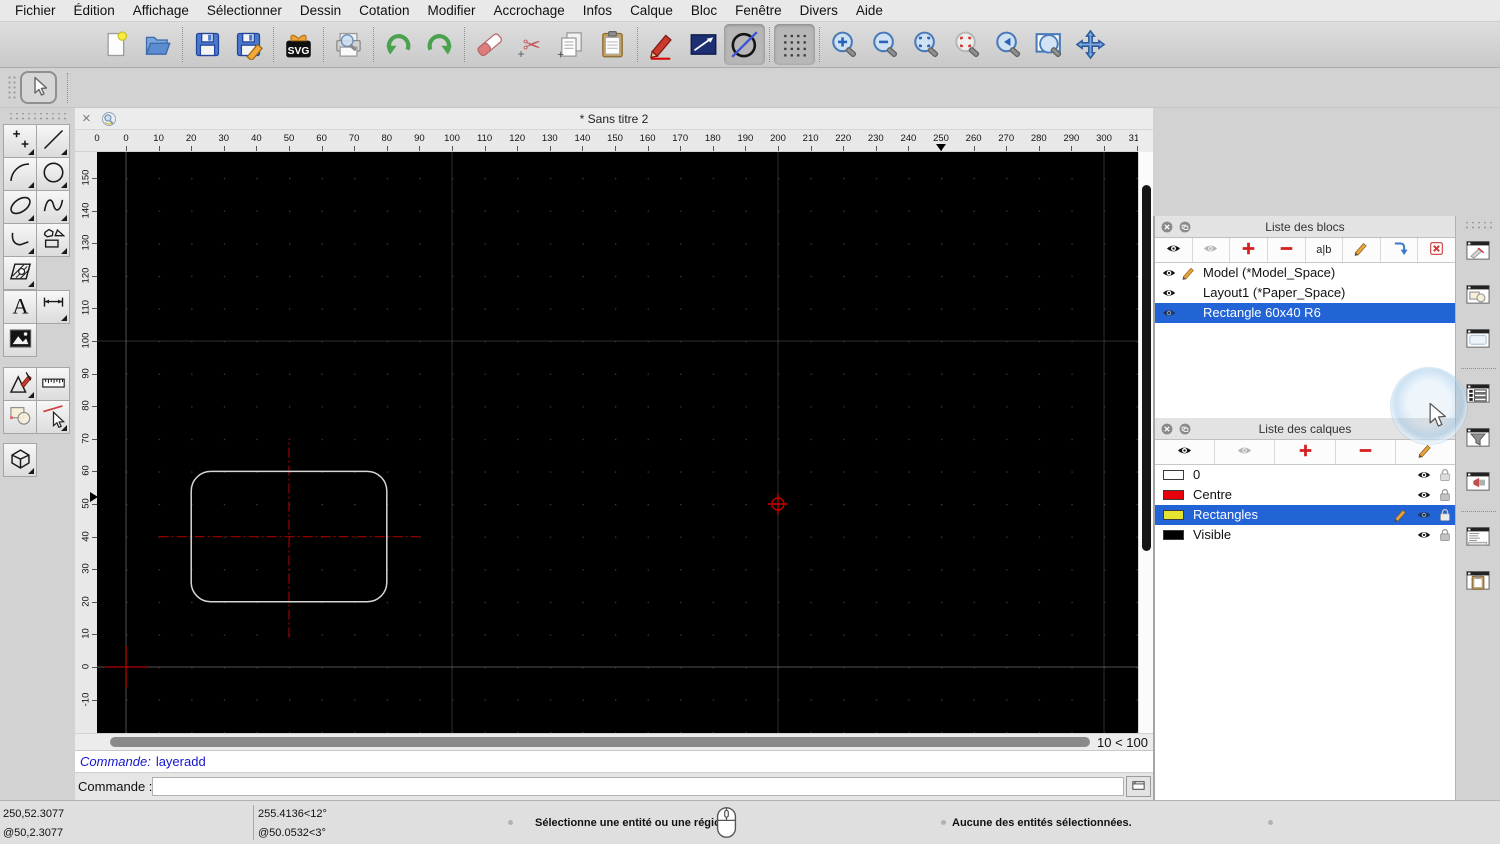 The width and height of the screenshot is (1500, 844). What do you see at coordinates (1436, 250) in the screenshot?
I see `delete-block-button` at bounding box center [1436, 250].